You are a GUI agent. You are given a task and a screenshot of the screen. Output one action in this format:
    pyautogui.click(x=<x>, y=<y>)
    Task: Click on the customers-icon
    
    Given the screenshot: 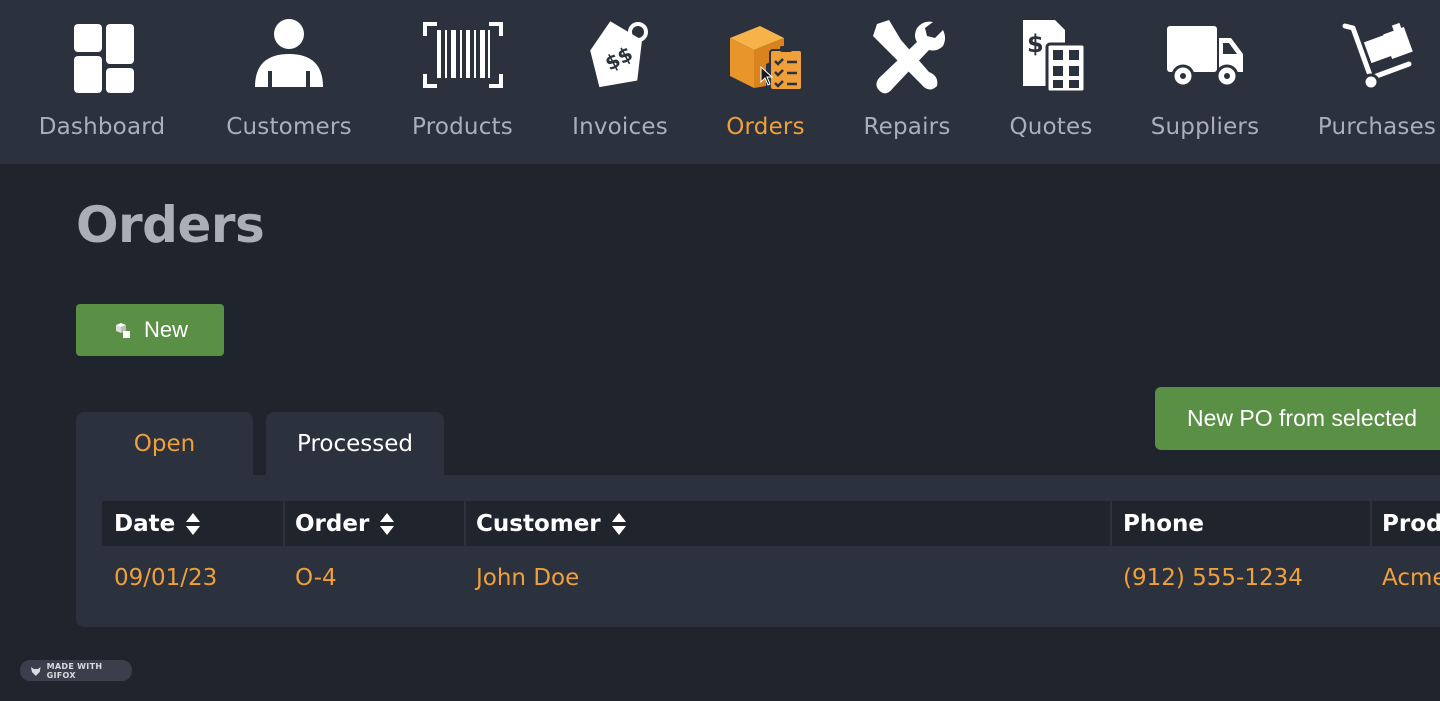 What is the action you would take?
    pyautogui.click(x=289, y=56)
    